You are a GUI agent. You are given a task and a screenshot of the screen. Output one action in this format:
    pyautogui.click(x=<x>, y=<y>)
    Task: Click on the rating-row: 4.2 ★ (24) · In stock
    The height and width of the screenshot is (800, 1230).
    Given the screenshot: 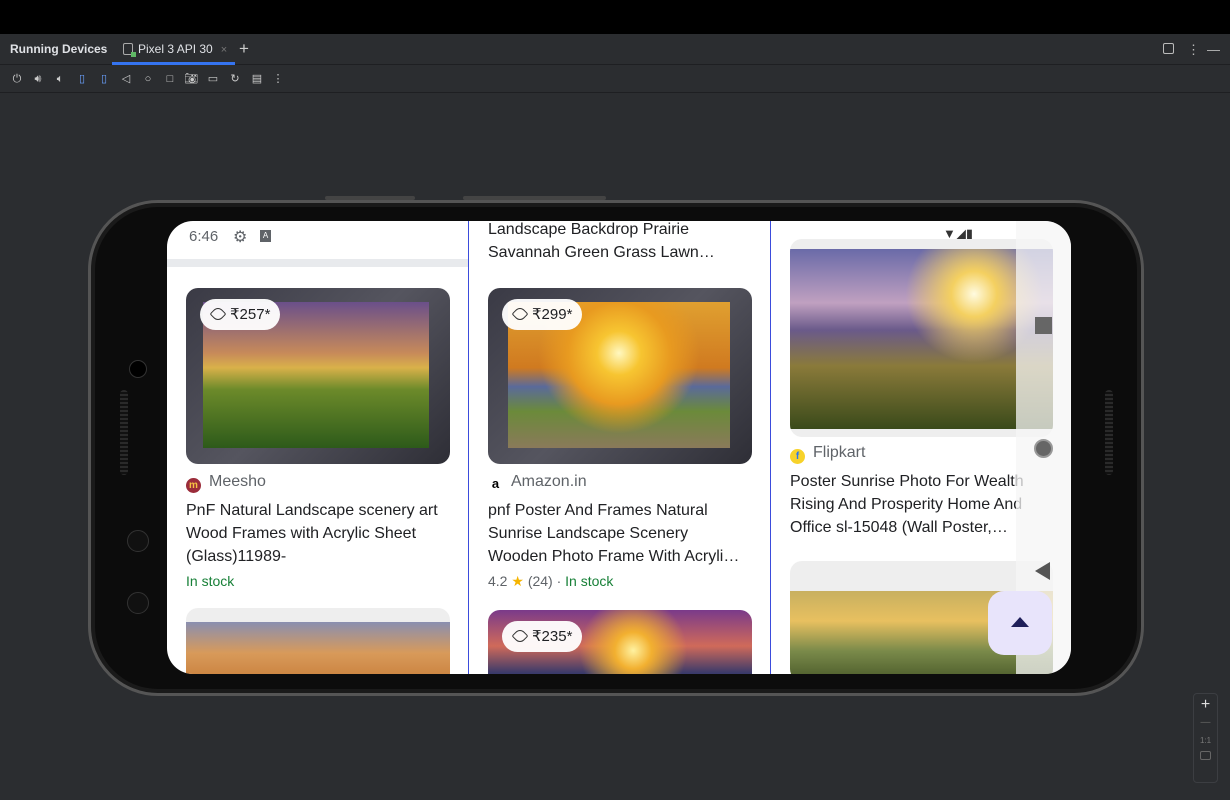 What is the action you would take?
    pyautogui.click(x=551, y=581)
    